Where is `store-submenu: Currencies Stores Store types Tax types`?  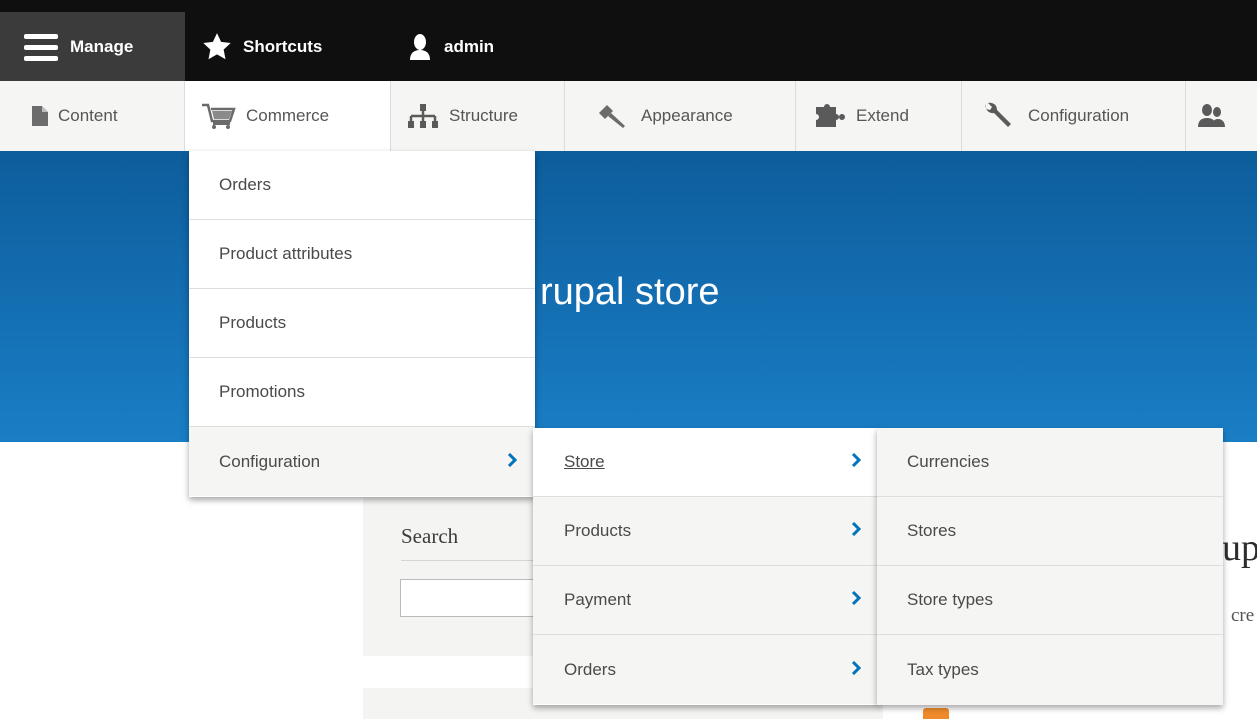 store-submenu: Currencies Stores Store types Tax types is located at coordinates (1050, 566).